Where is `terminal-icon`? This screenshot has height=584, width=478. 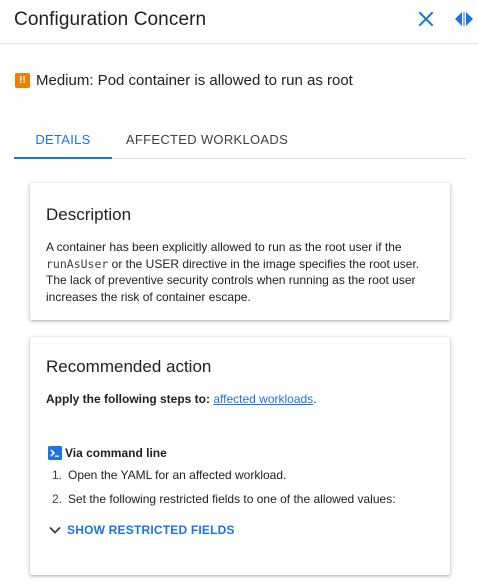 terminal-icon is located at coordinates (55, 453).